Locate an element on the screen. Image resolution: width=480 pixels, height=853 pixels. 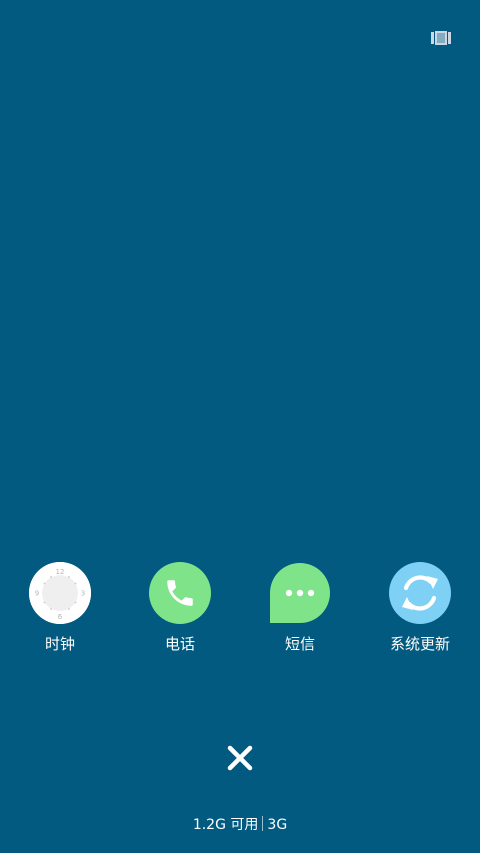
update-icon is located at coordinates (420, 593).